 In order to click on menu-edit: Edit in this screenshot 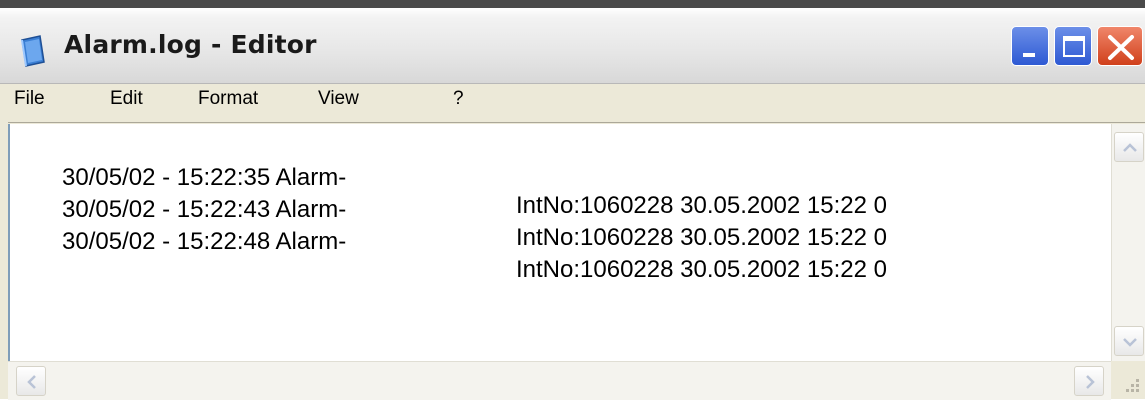, I will do `click(126, 99)`.